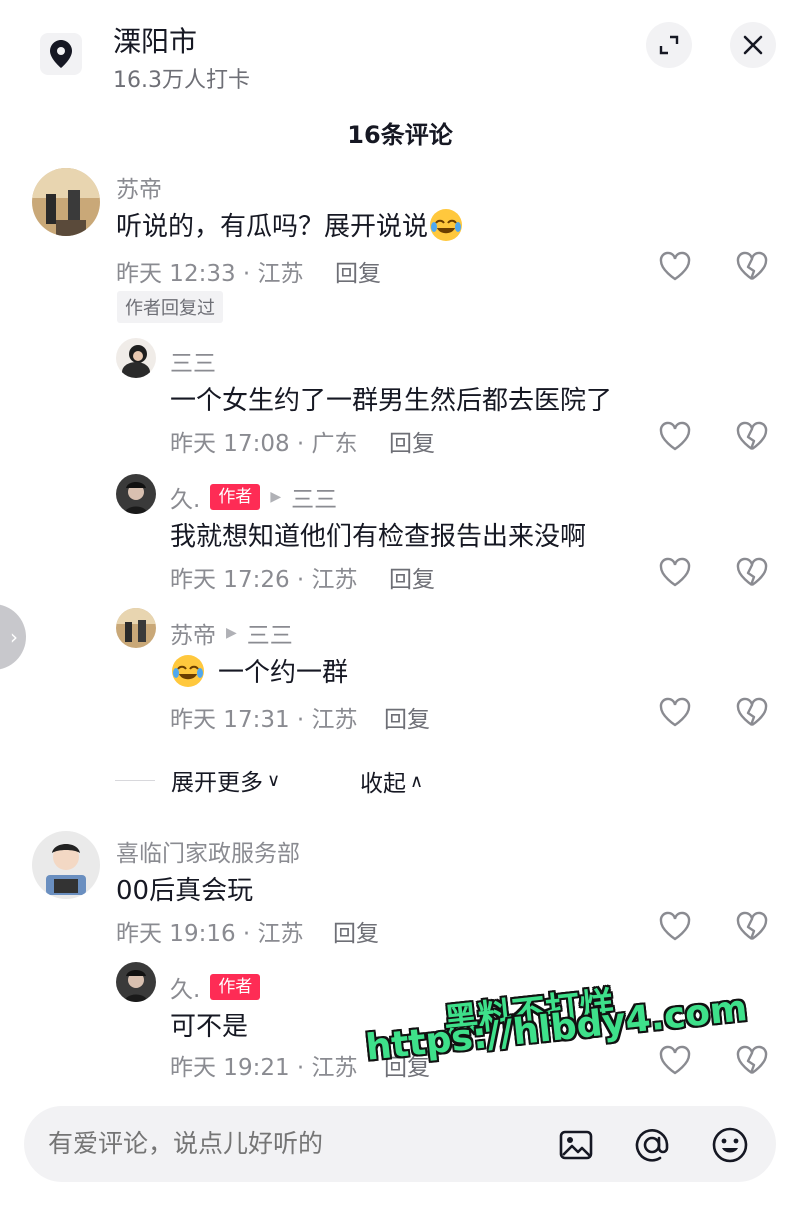 Image resolution: width=800 pixels, height=1208 pixels. I want to click on reply-author-name: 三三, so click(193, 361).